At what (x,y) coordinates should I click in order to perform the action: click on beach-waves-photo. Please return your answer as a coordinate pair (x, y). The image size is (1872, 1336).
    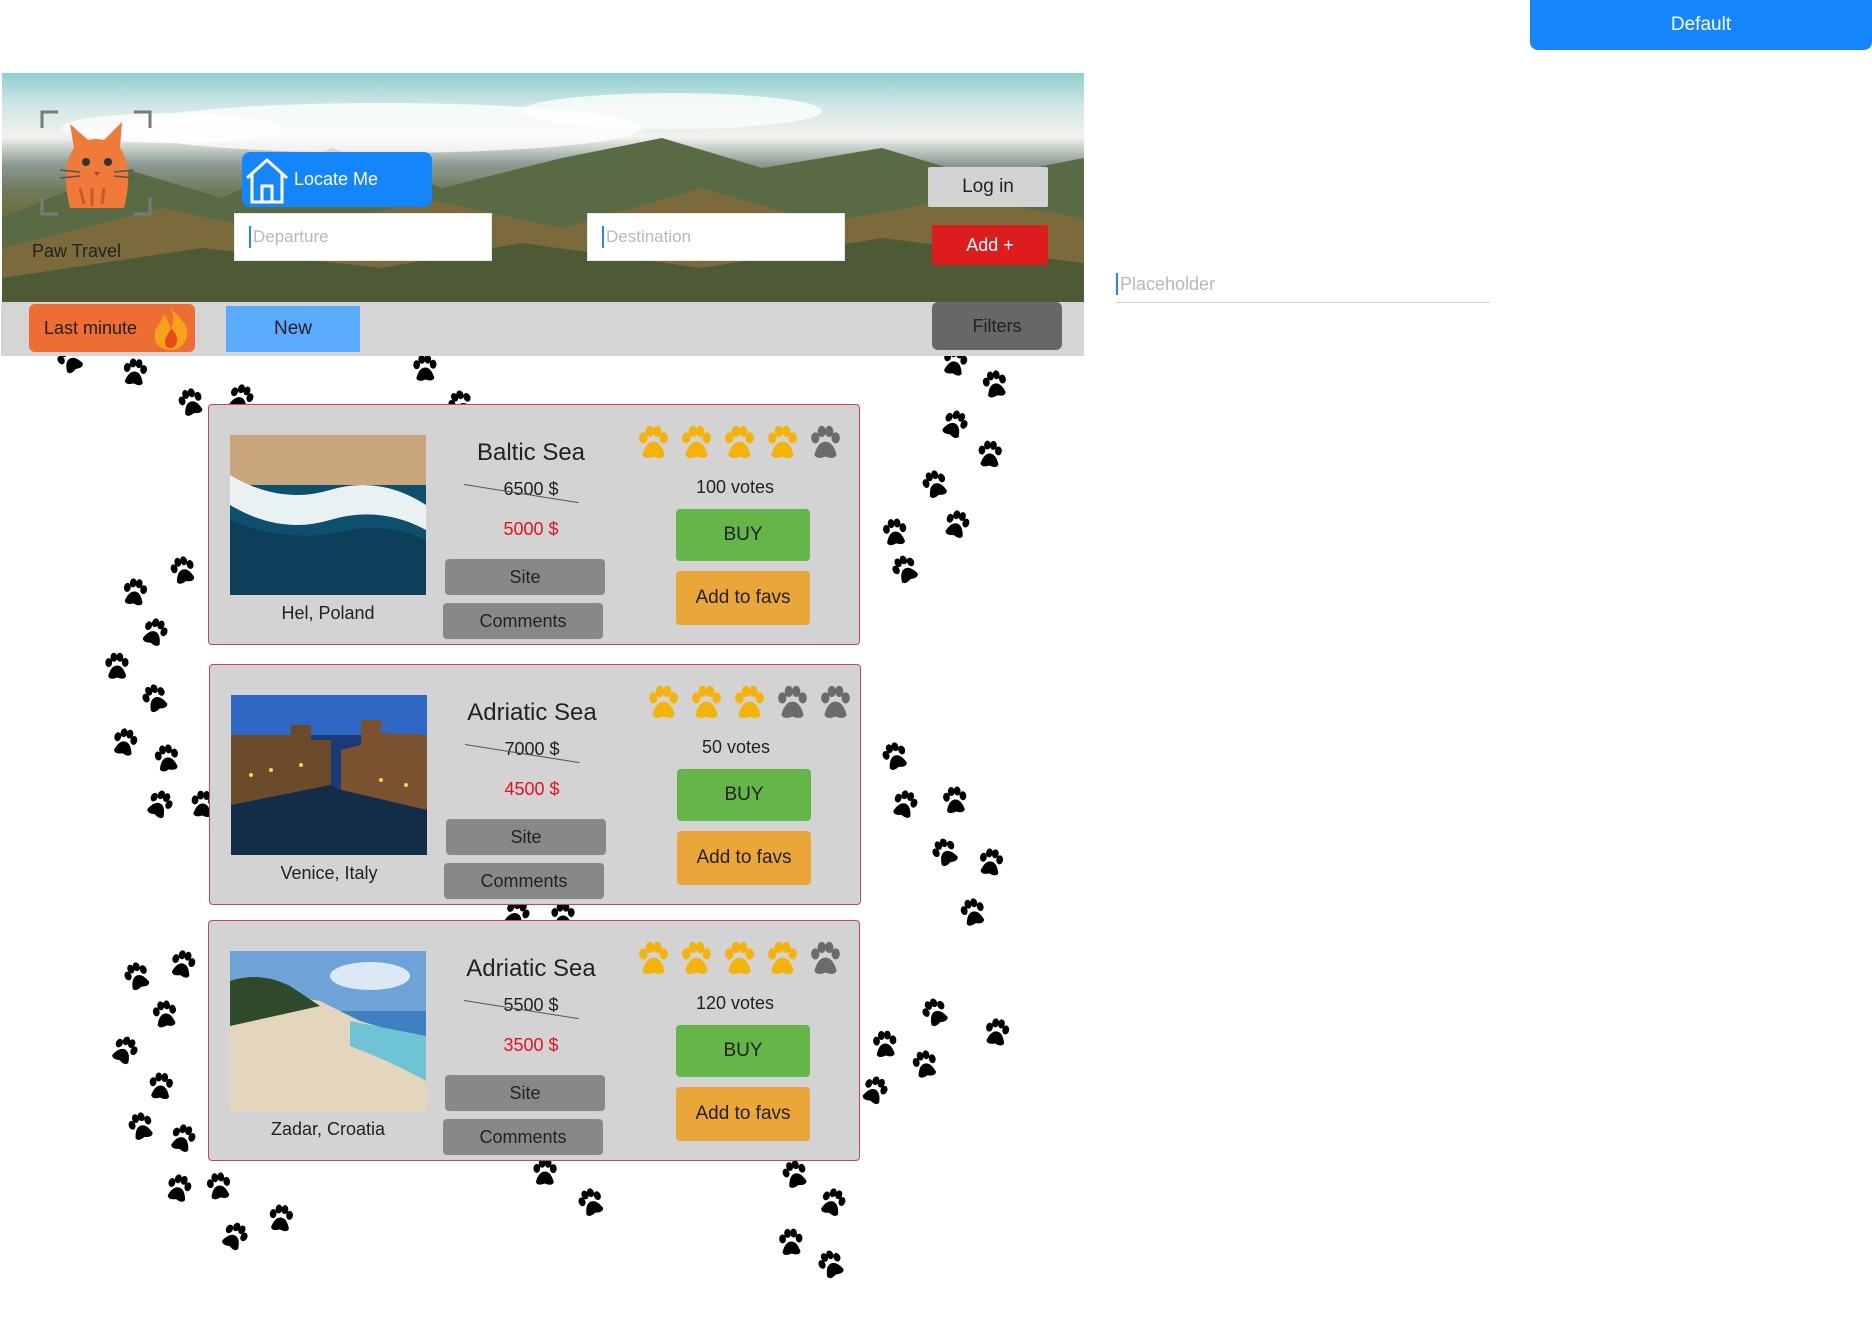
    Looking at the image, I should click on (328, 515).